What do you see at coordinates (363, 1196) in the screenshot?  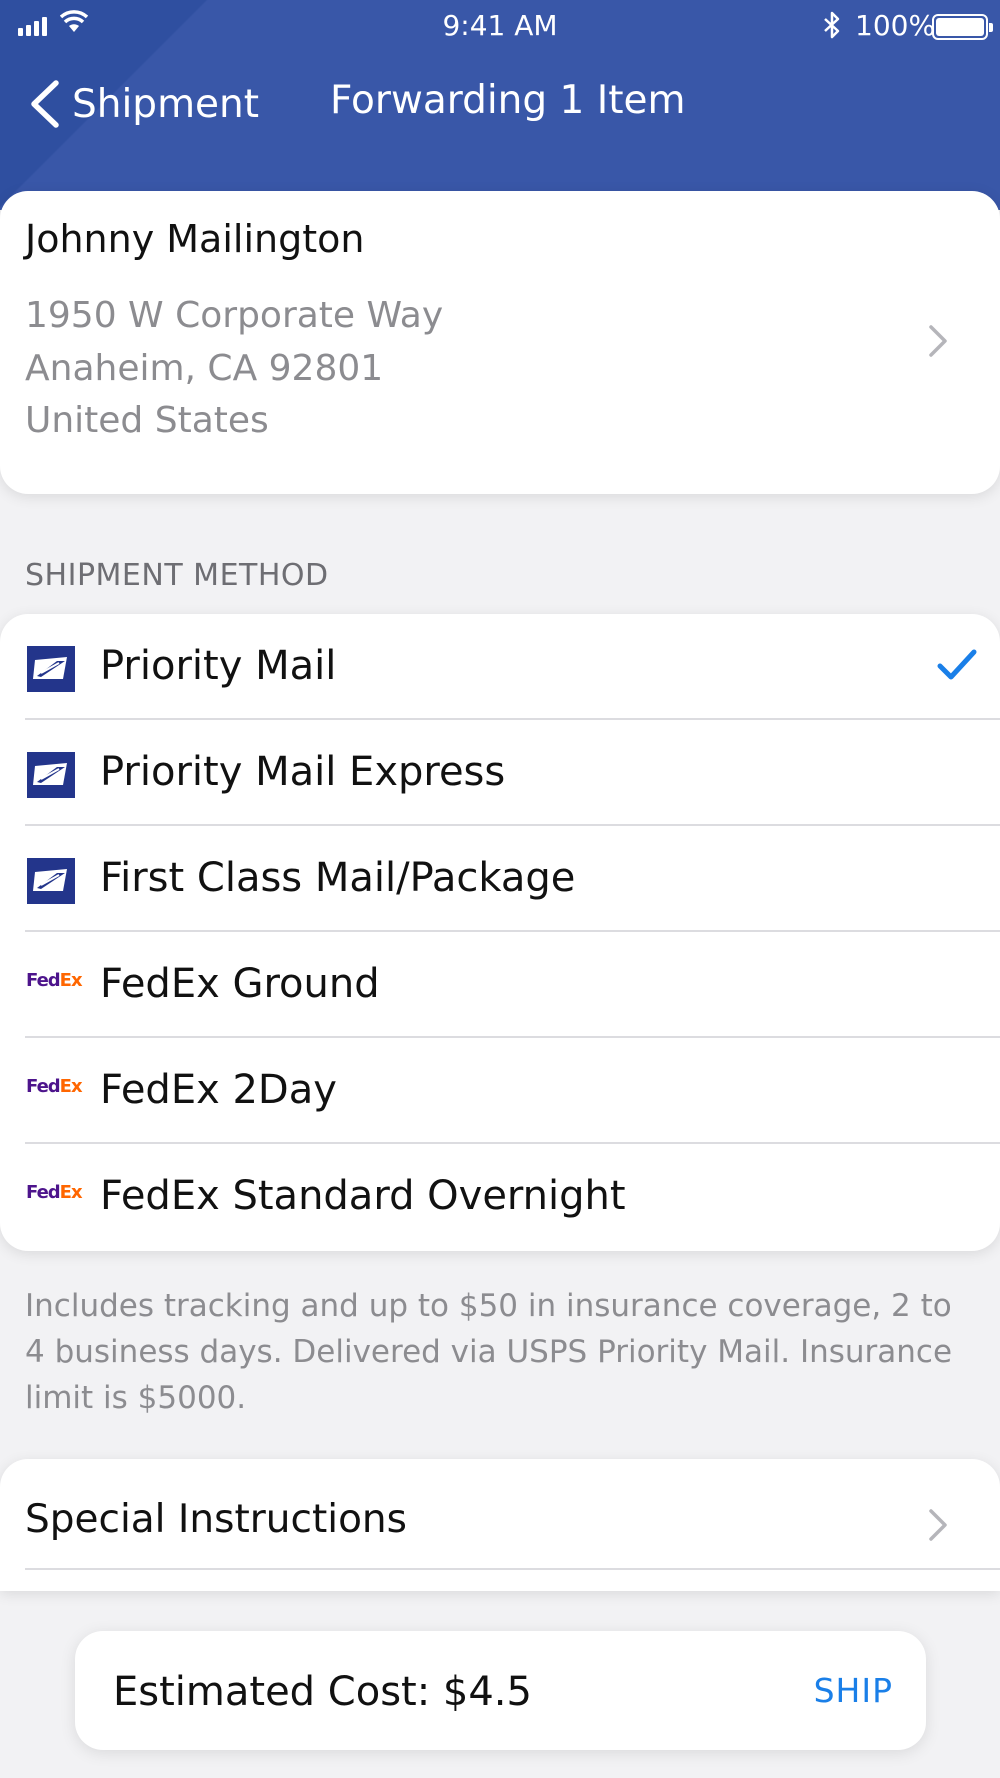 I see `method-label: FedEx Standard Overnight` at bounding box center [363, 1196].